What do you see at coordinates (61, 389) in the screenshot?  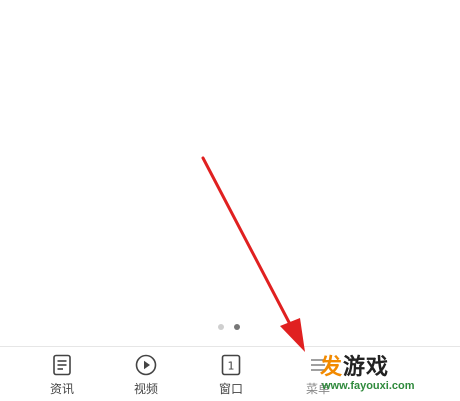 I see `tab-news-label: 资讯` at bounding box center [61, 389].